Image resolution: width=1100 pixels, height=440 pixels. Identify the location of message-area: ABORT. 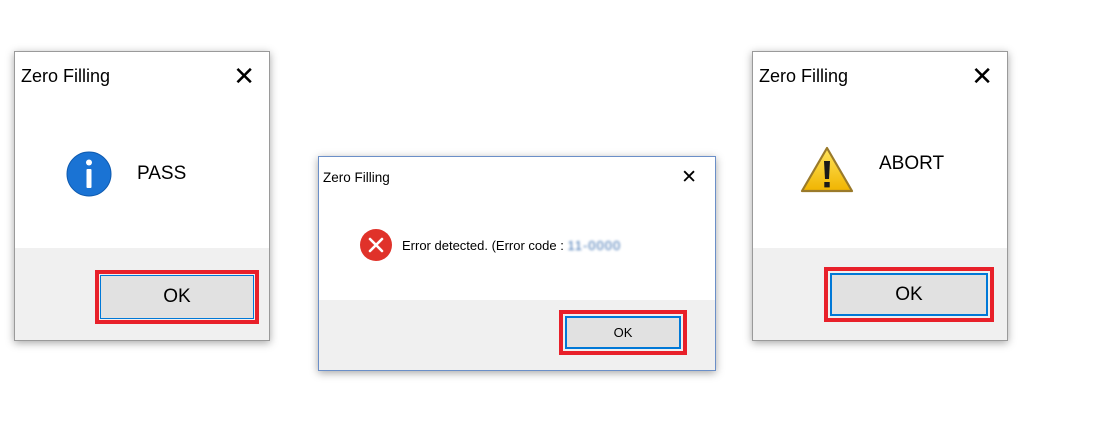
(880, 170).